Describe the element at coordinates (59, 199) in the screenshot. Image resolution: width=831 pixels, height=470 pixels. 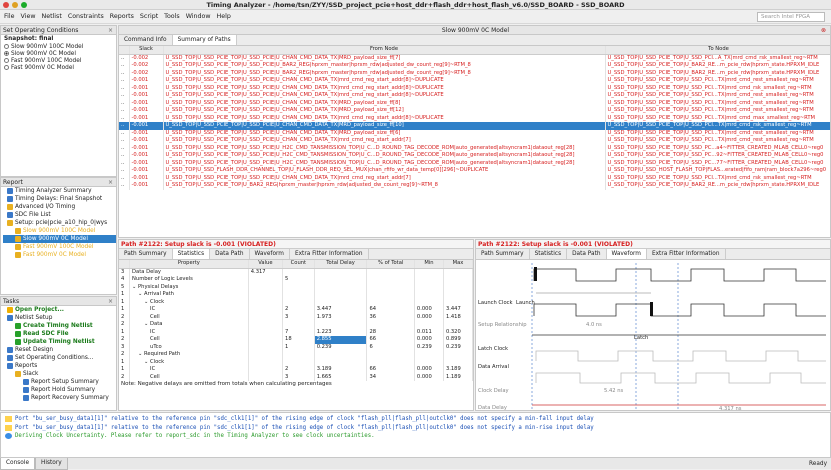
I see `report-tree-item: Timing Delays: Final Snapshot` at that location.